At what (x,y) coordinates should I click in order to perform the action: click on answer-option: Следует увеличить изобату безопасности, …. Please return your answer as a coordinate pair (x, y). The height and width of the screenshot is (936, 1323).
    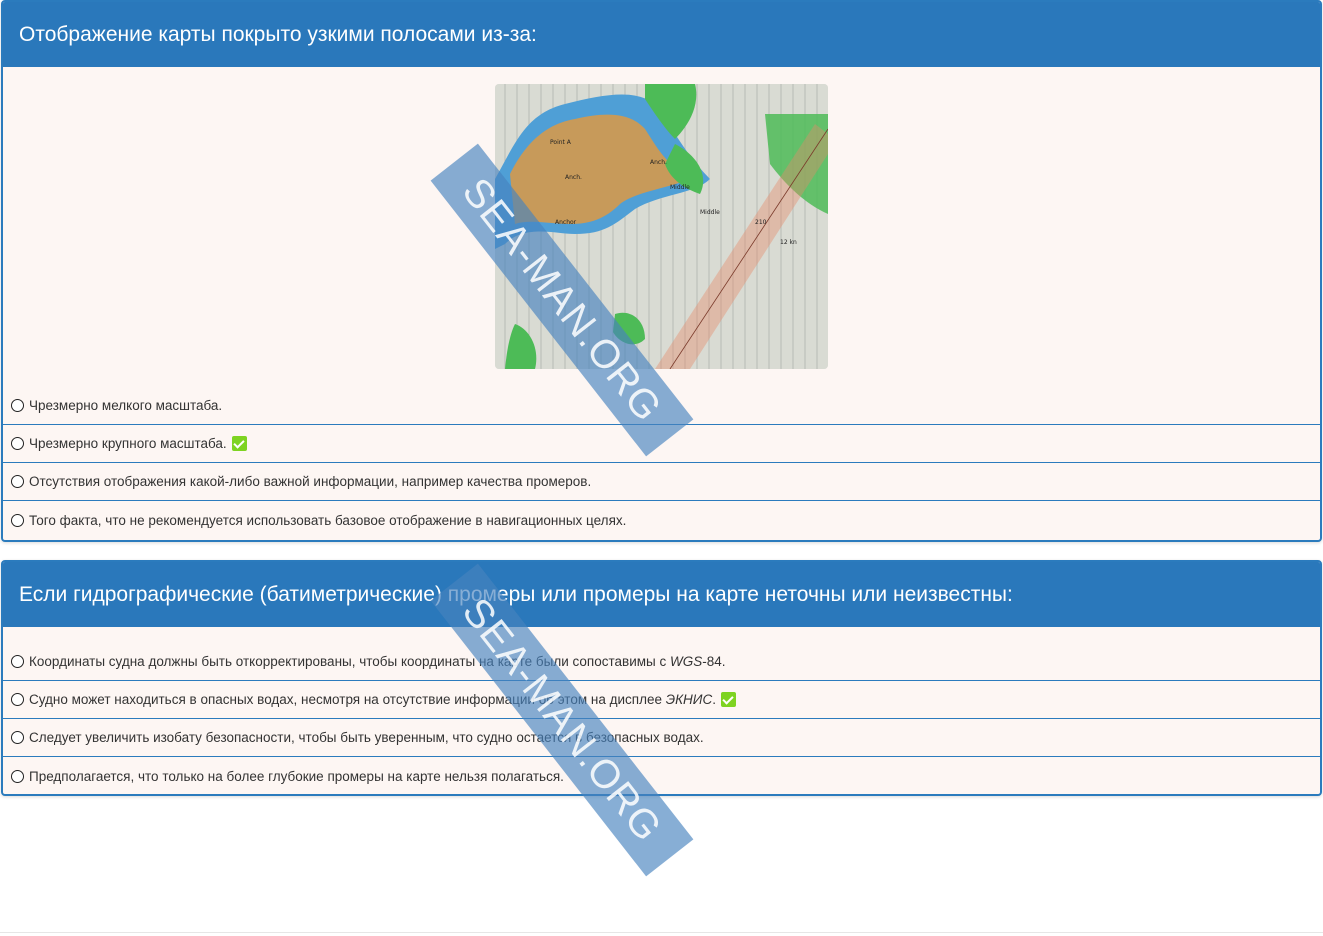
    Looking at the image, I should click on (661, 738).